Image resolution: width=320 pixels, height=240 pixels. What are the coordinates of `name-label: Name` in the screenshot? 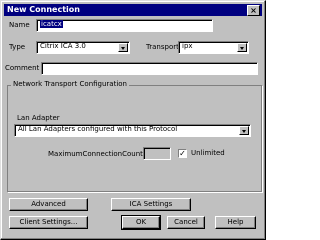 It's located at (19, 25).